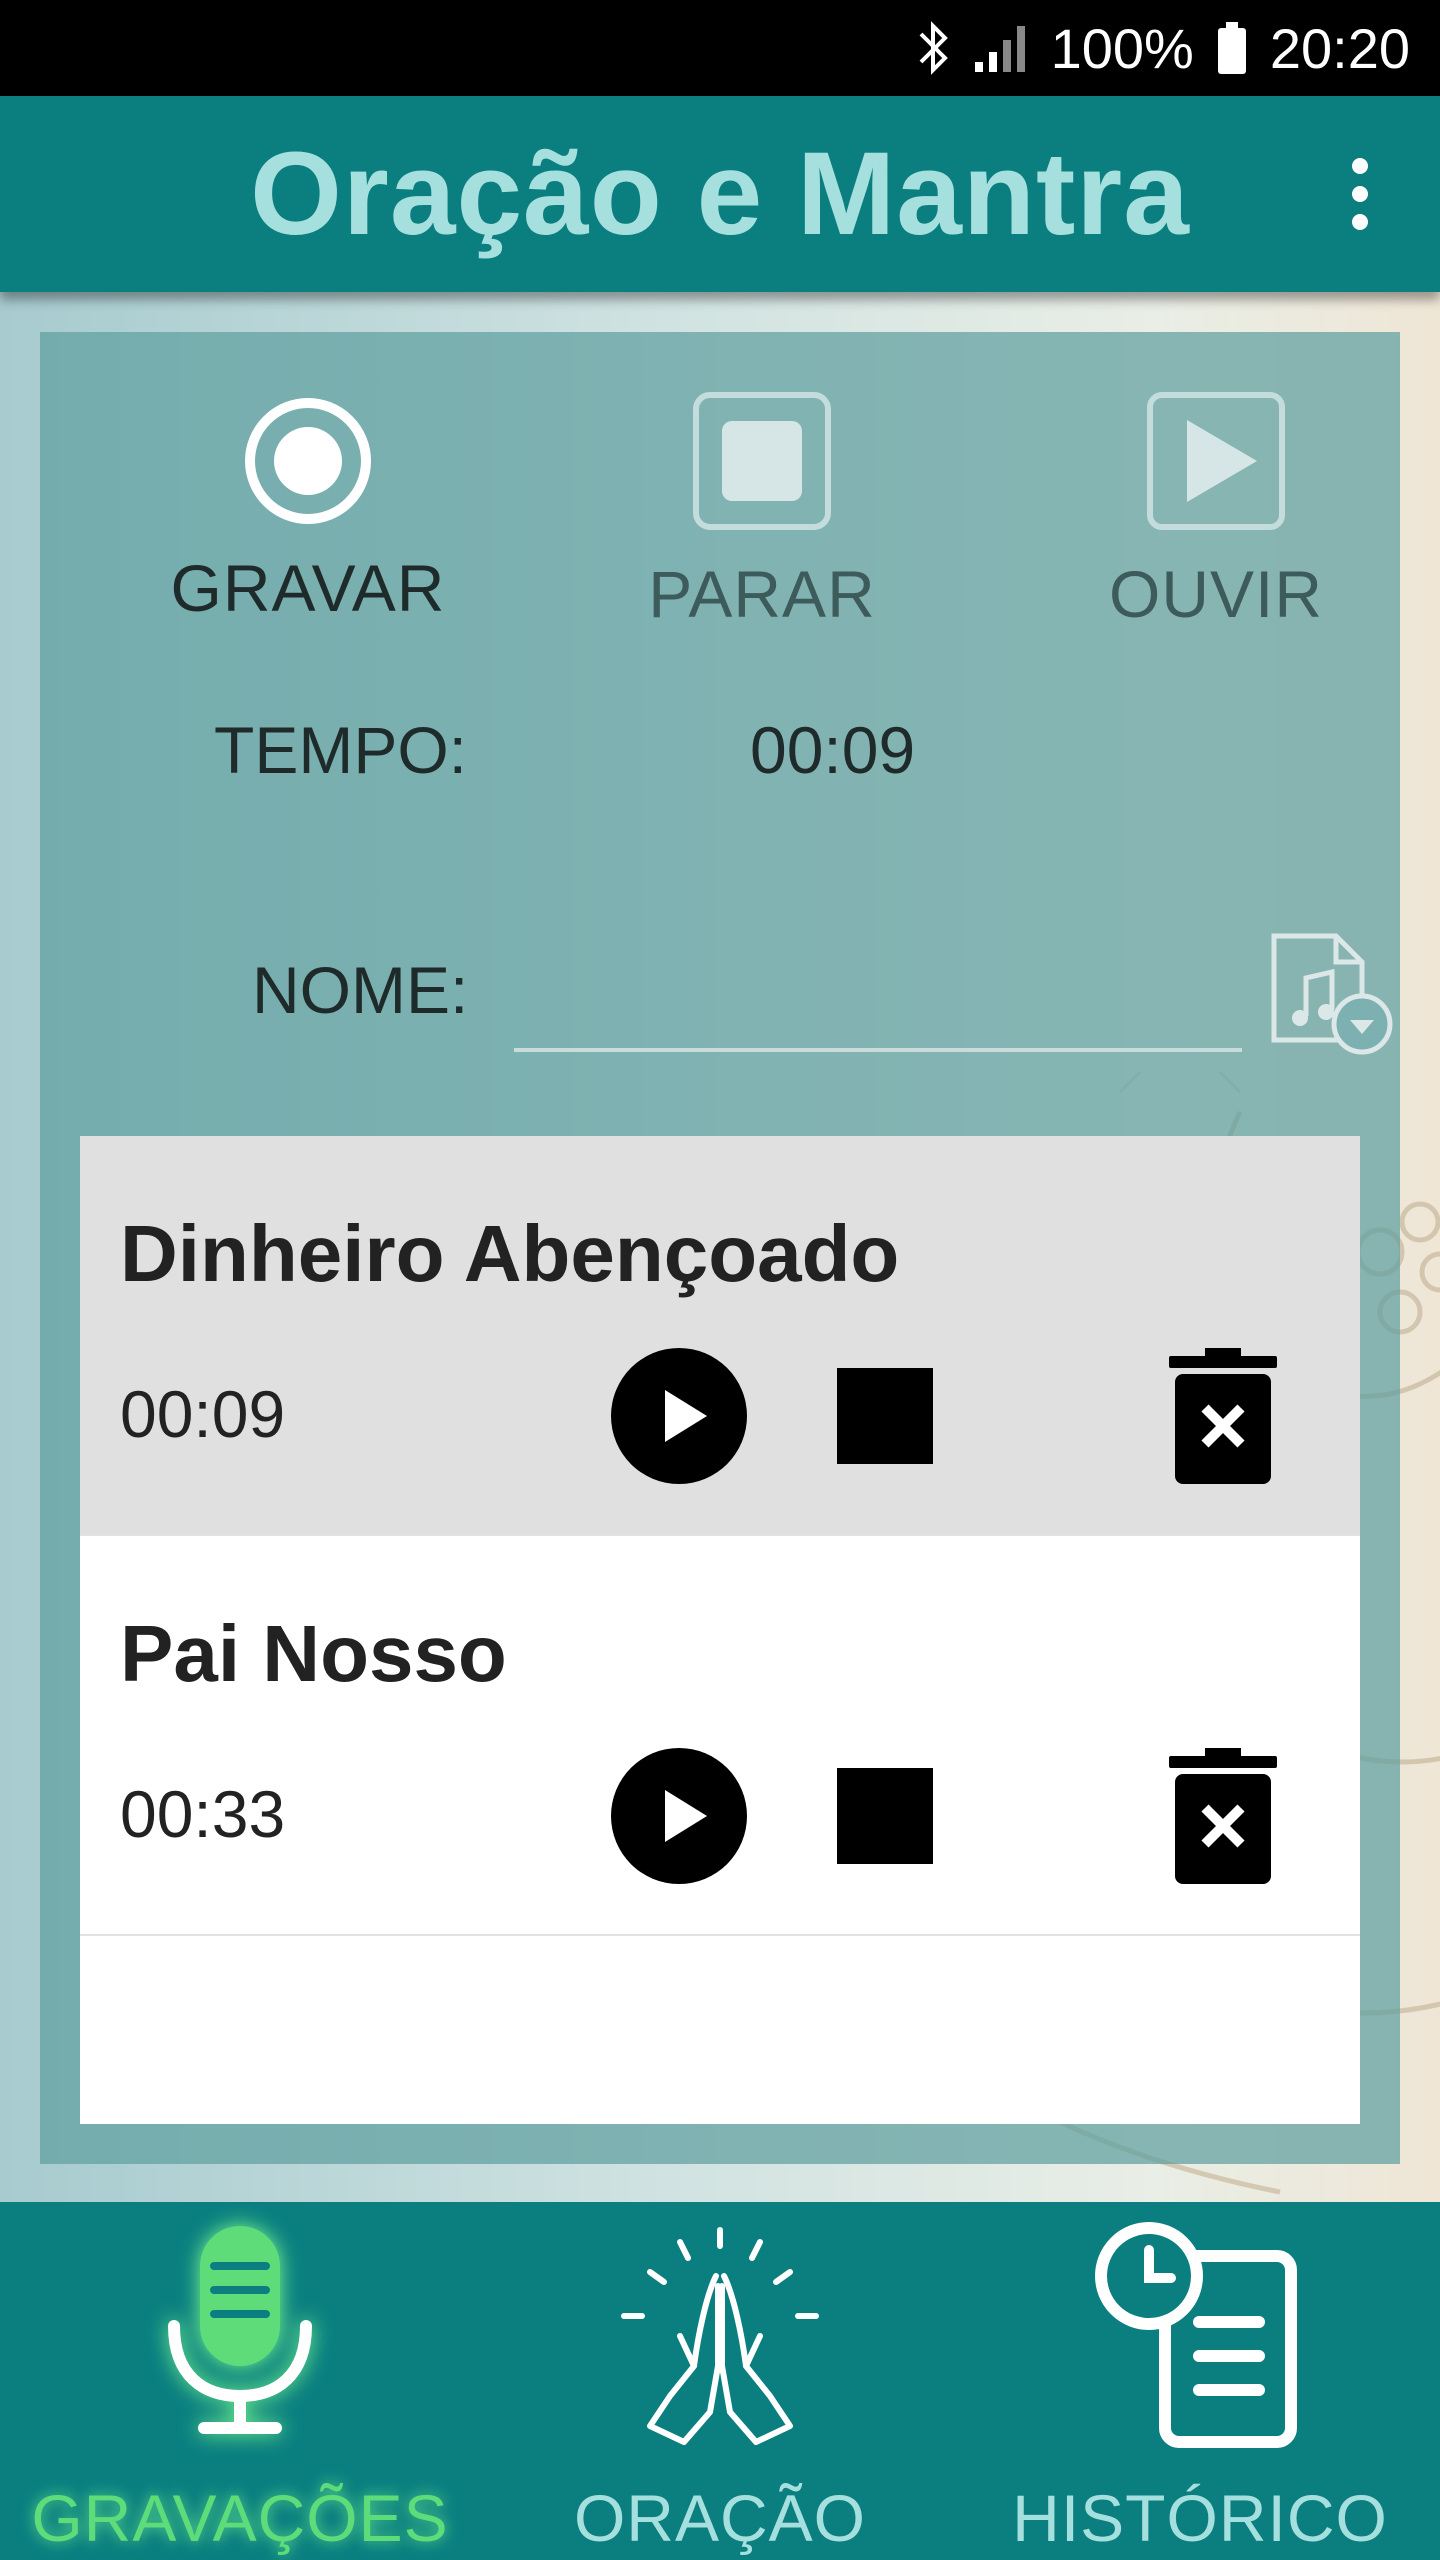  Describe the element at coordinates (878, 992) in the screenshot. I see `name-input` at that location.